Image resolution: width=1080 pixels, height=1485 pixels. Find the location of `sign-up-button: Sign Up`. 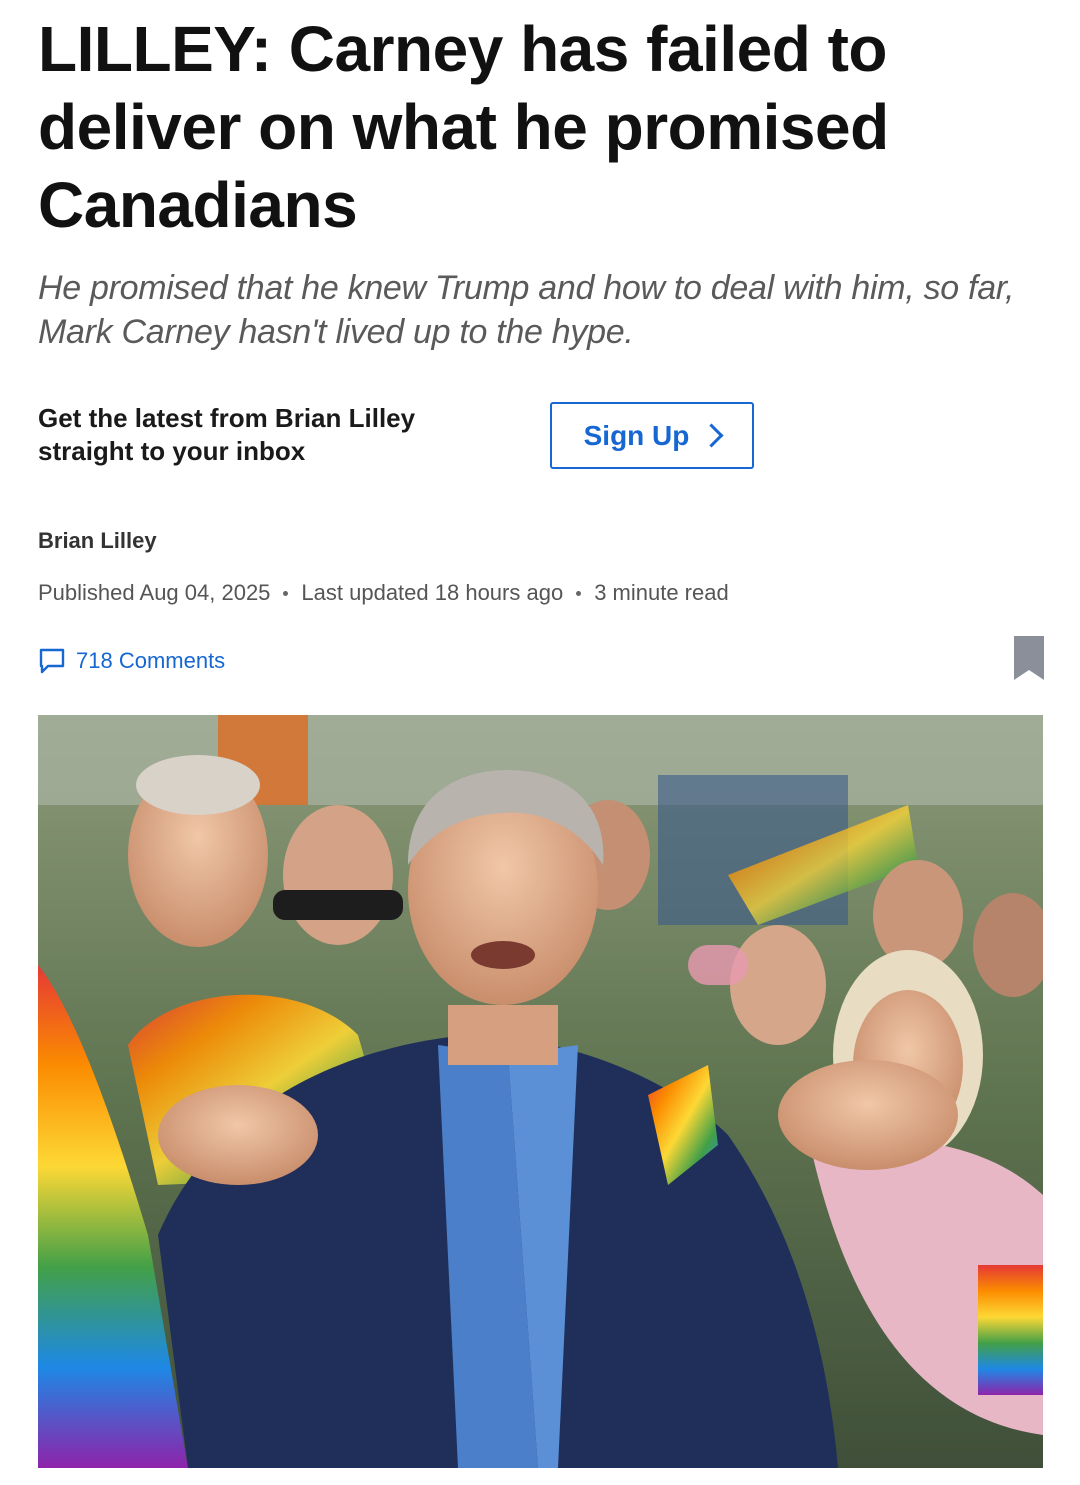

sign-up-button: Sign Up is located at coordinates (652, 435).